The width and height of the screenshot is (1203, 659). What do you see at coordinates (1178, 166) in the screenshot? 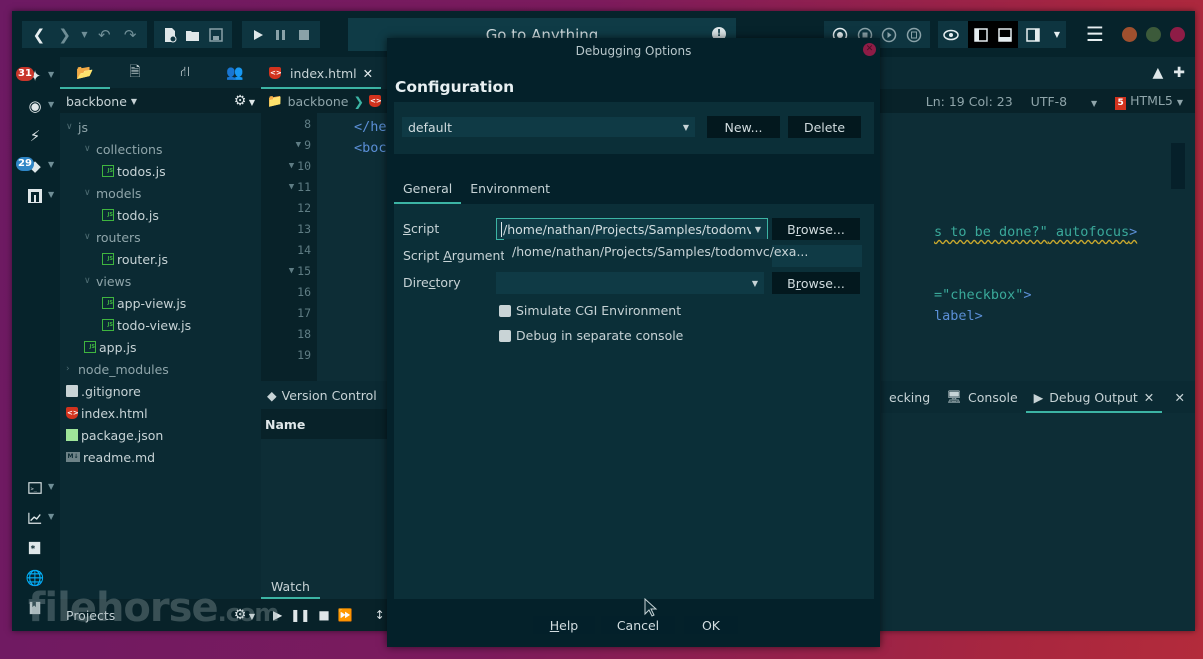
I see `editor-scrollbar` at bounding box center [1178, 166].